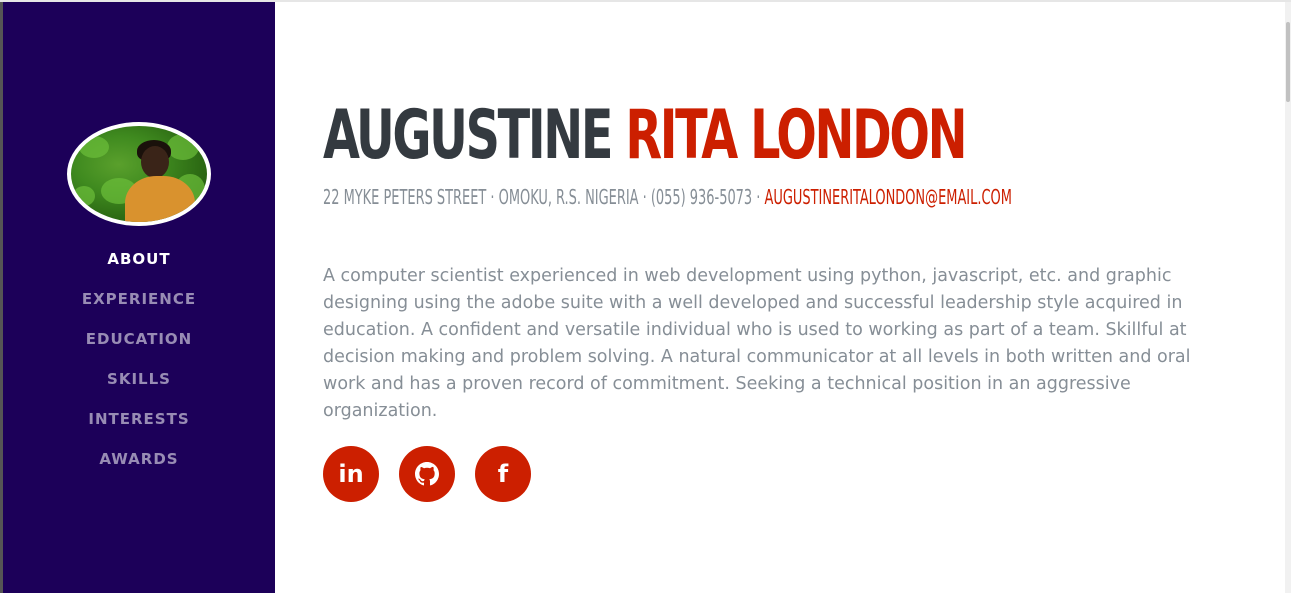  I want to click on nav-item-awards: AWARDS, so click(139, 468).